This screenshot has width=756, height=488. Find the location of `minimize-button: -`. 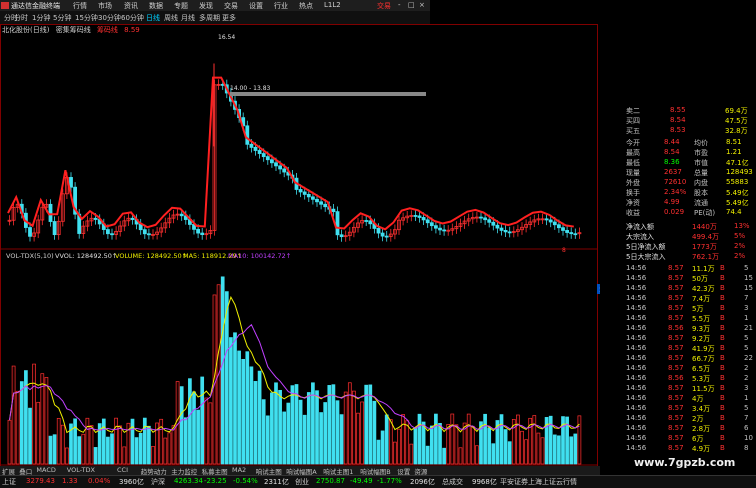

minimize-button: - is located at coordinates (399, 5).